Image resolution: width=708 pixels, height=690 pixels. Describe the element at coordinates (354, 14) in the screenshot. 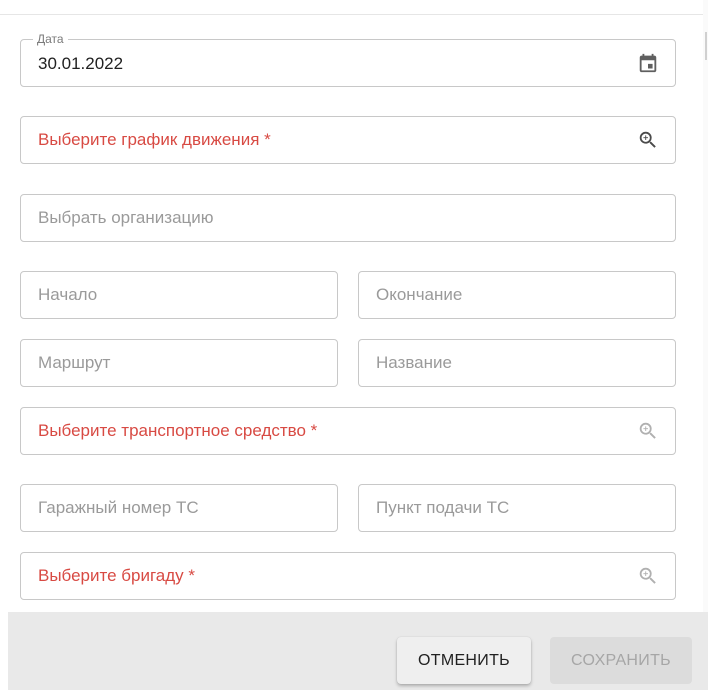

I see `top-divider` at that location.